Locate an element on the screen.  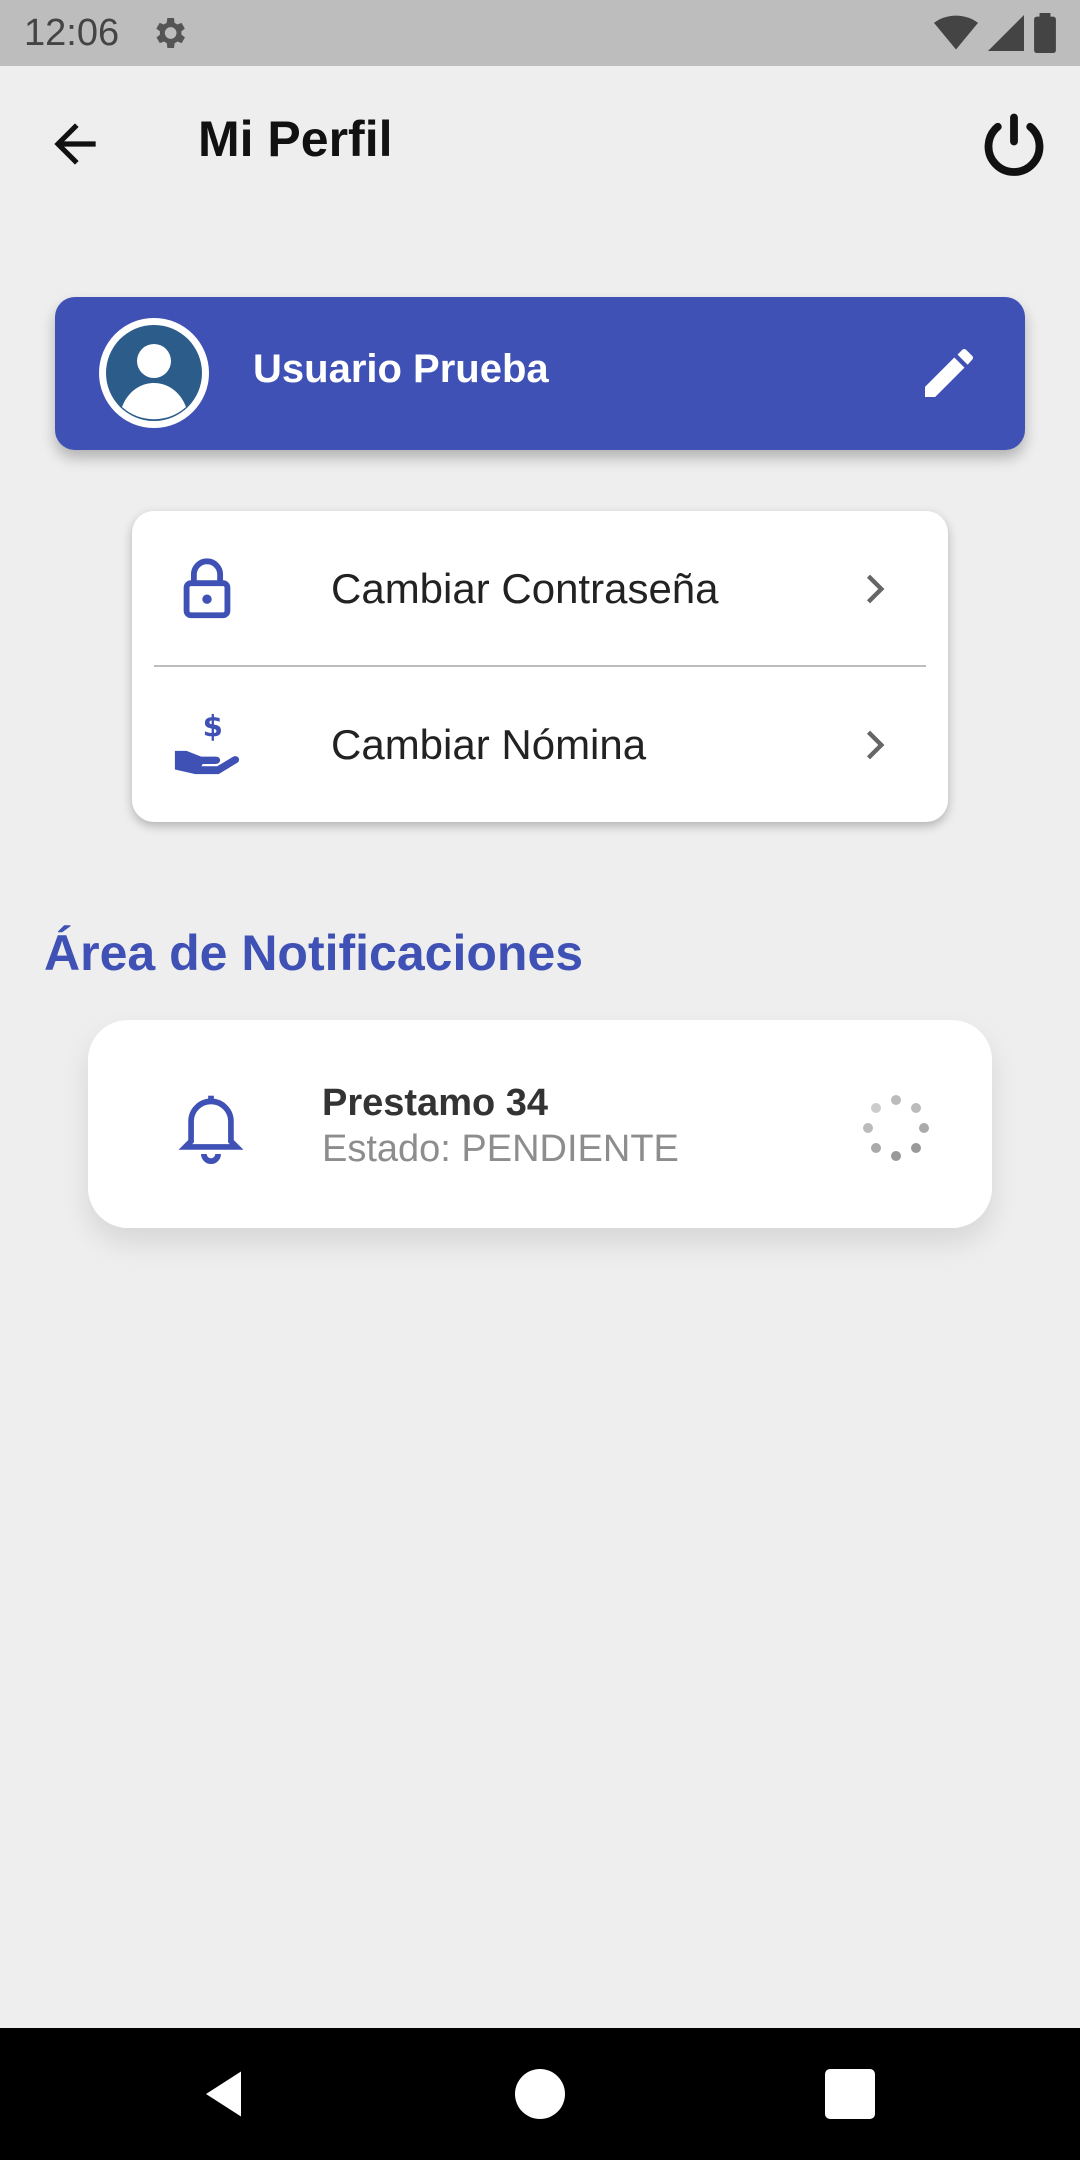
system-nav-bar is located at coordinates (540, 2094).